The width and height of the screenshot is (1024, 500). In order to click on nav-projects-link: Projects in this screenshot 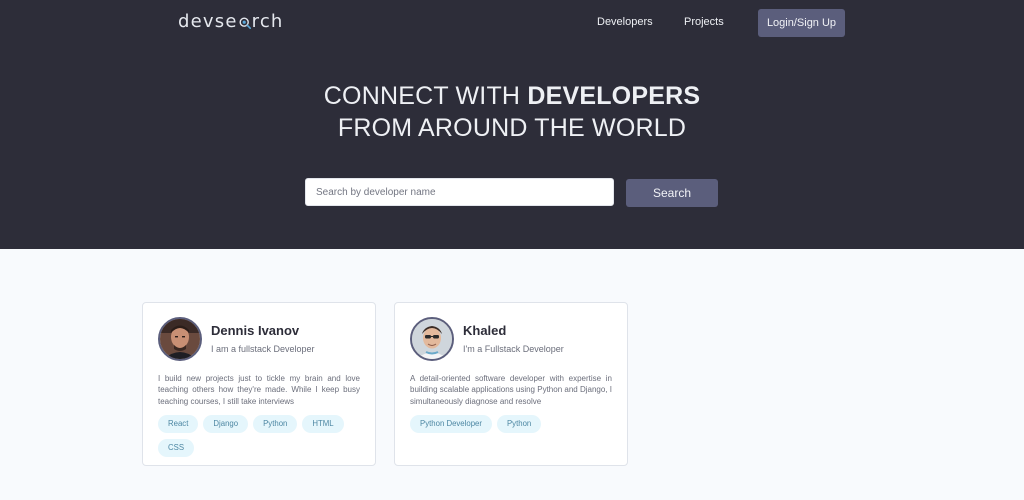, I will do `click(704, 22)`.